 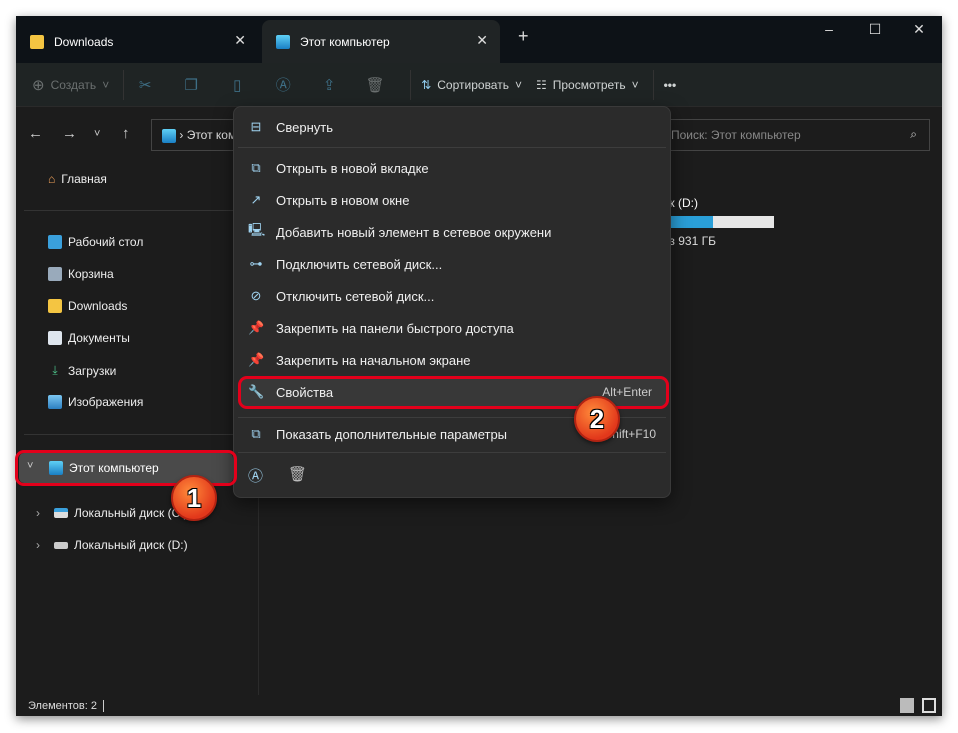 What do you see at coordinates (126, 133) in the screenshot?
I see `up-icon: ↑` at bounding box center [126, 133].